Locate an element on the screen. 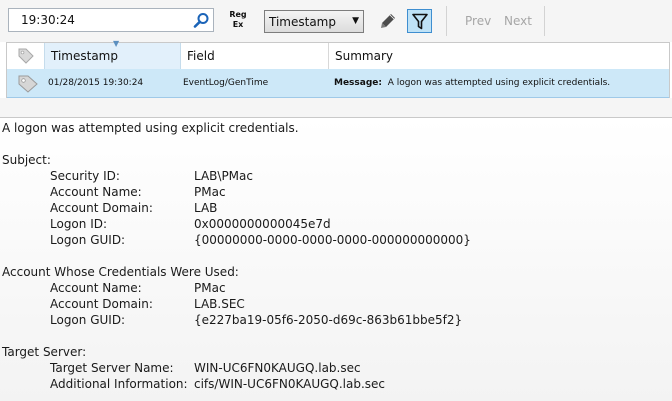  detail-value: WIN-UC6FN0KAUGQ.lab.sec is located at coordinates (277, 368).